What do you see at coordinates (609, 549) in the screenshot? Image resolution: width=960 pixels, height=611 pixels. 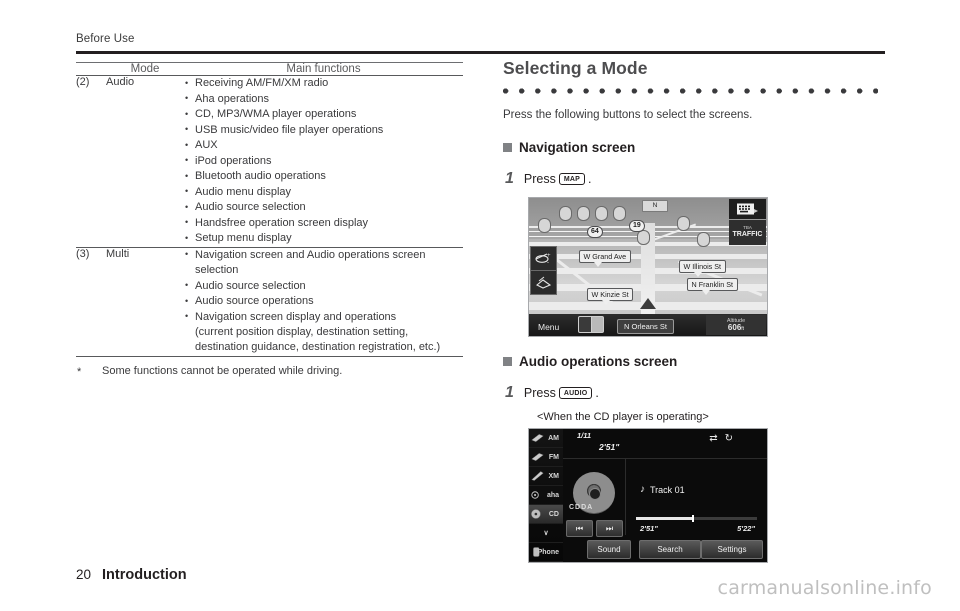 I see `sound-button: Sound` at bounding box center [609, 549].